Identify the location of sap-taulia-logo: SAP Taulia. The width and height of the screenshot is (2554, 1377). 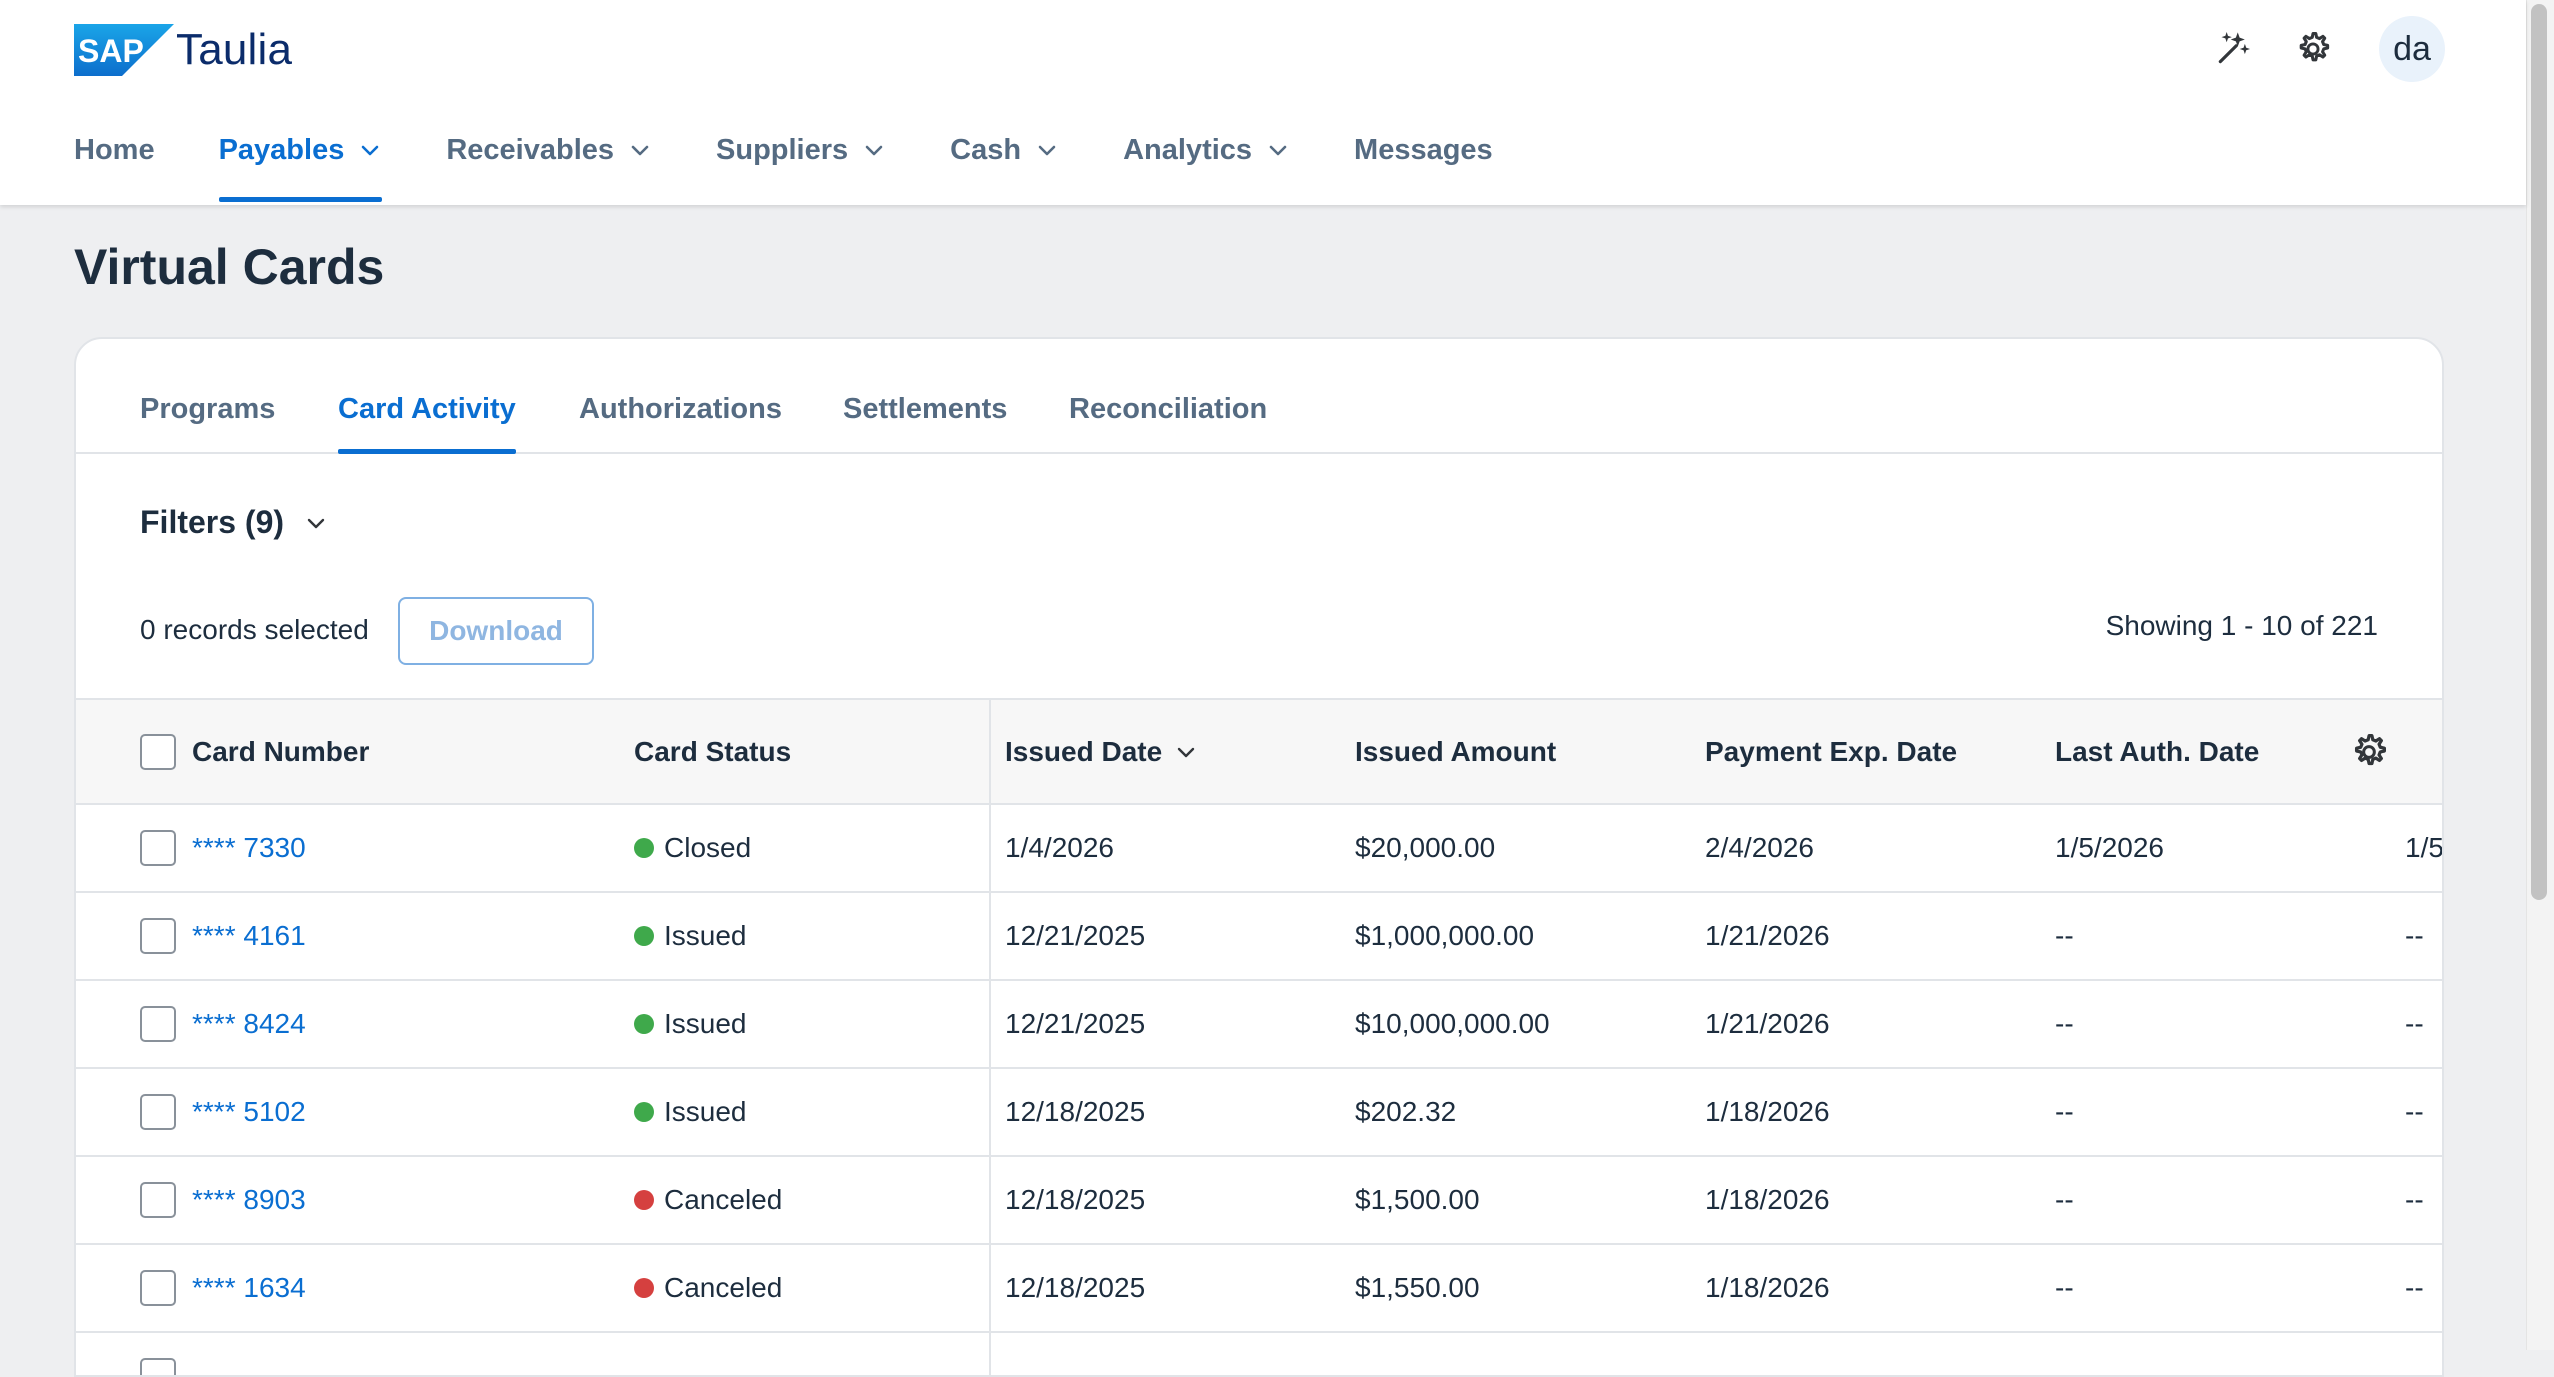
(183, 50).